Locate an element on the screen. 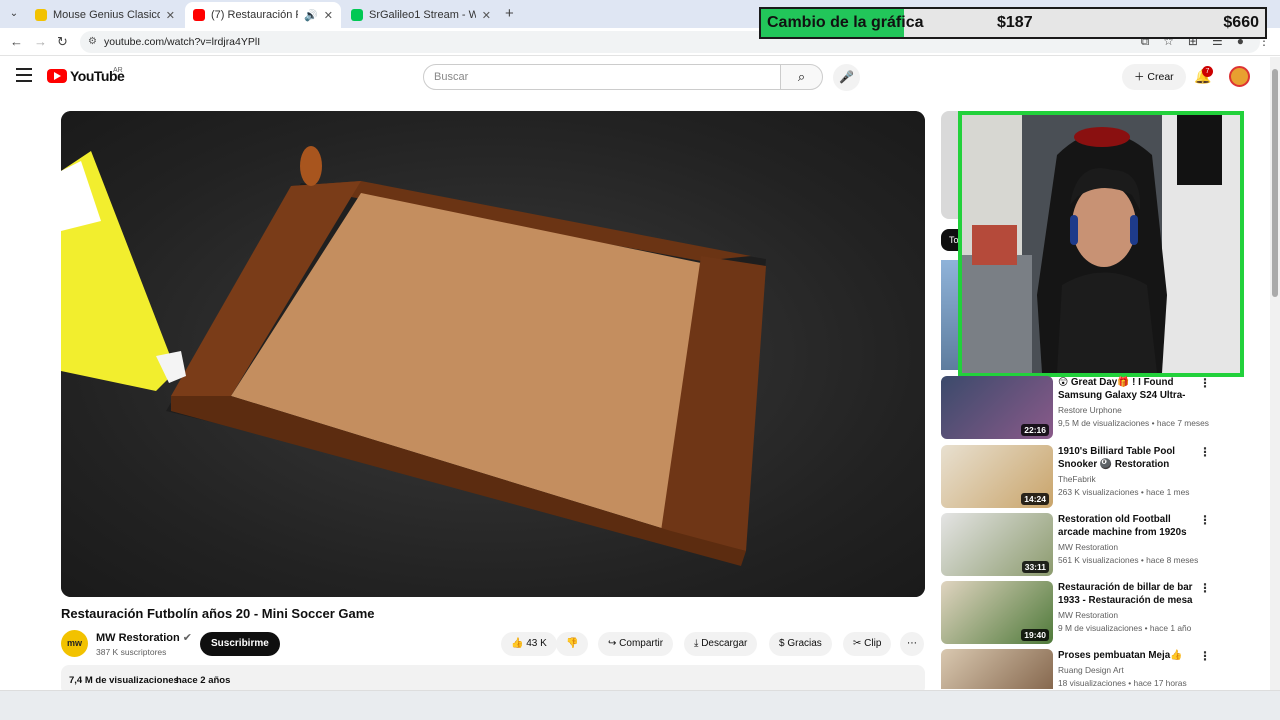 Image resolution: width=1280 pixels, height=720 pixels. microphone-icon: 🎤 is located at coordinates (846, 77).